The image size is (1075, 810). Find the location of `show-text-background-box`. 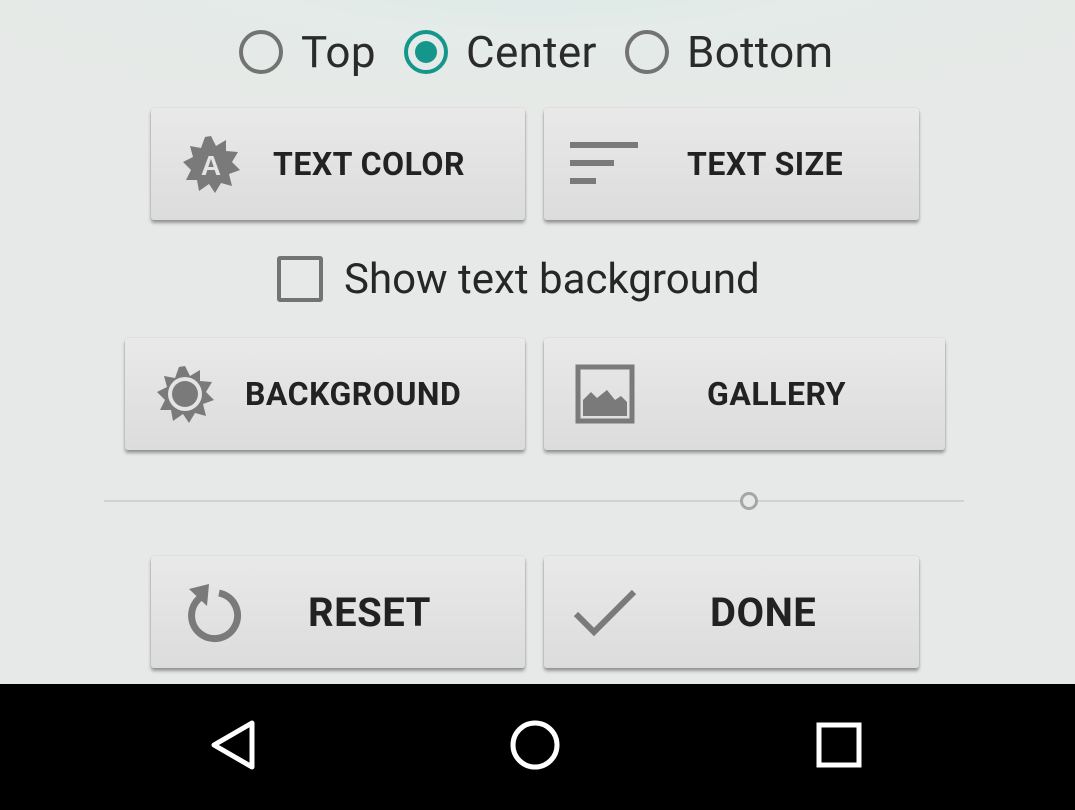

show-text-background-box is located at coordinates (300, 279).